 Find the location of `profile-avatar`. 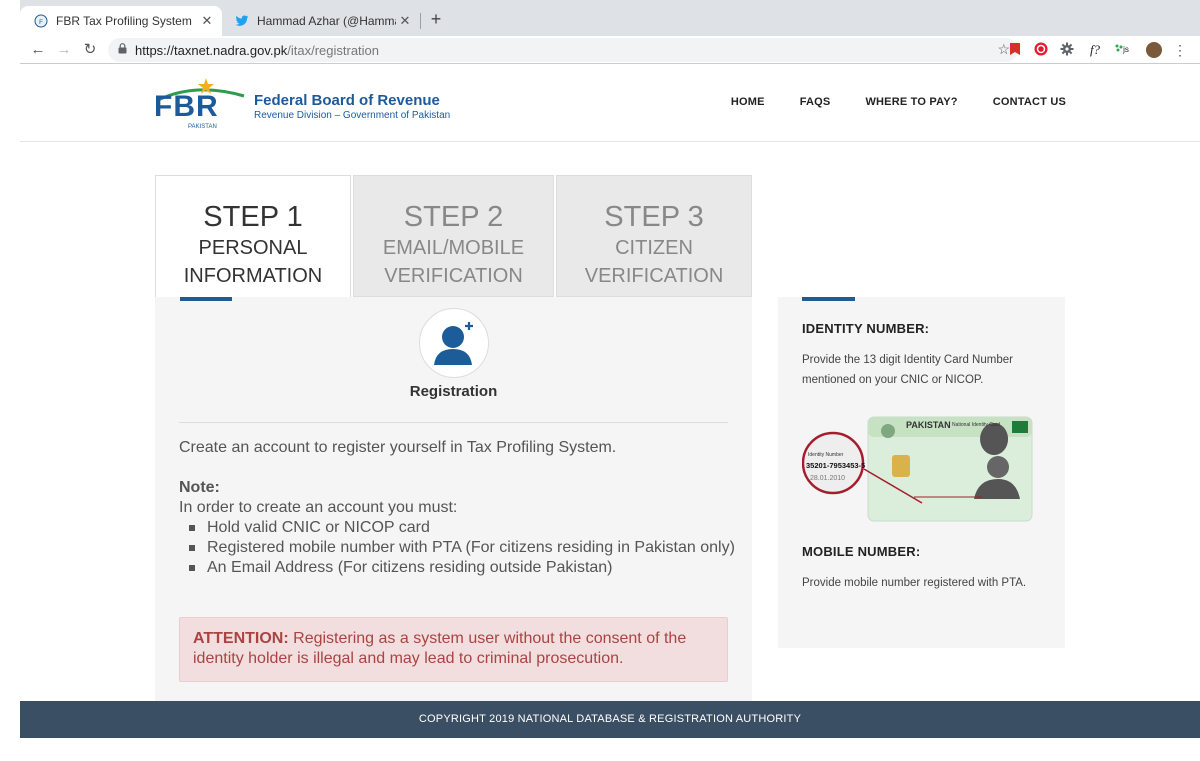

profile-avatar is located at coordinates (1154, 50).